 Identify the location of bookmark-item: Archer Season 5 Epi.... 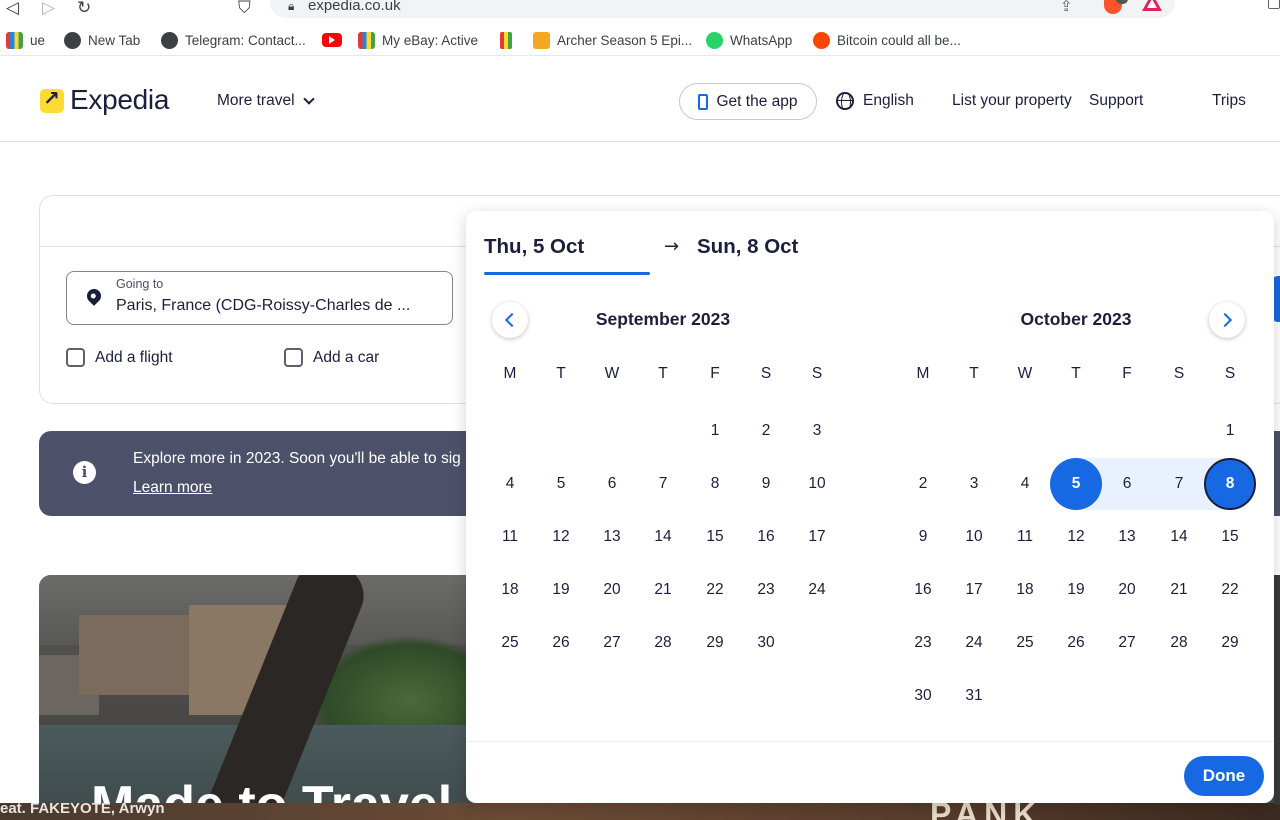
(612, 40).